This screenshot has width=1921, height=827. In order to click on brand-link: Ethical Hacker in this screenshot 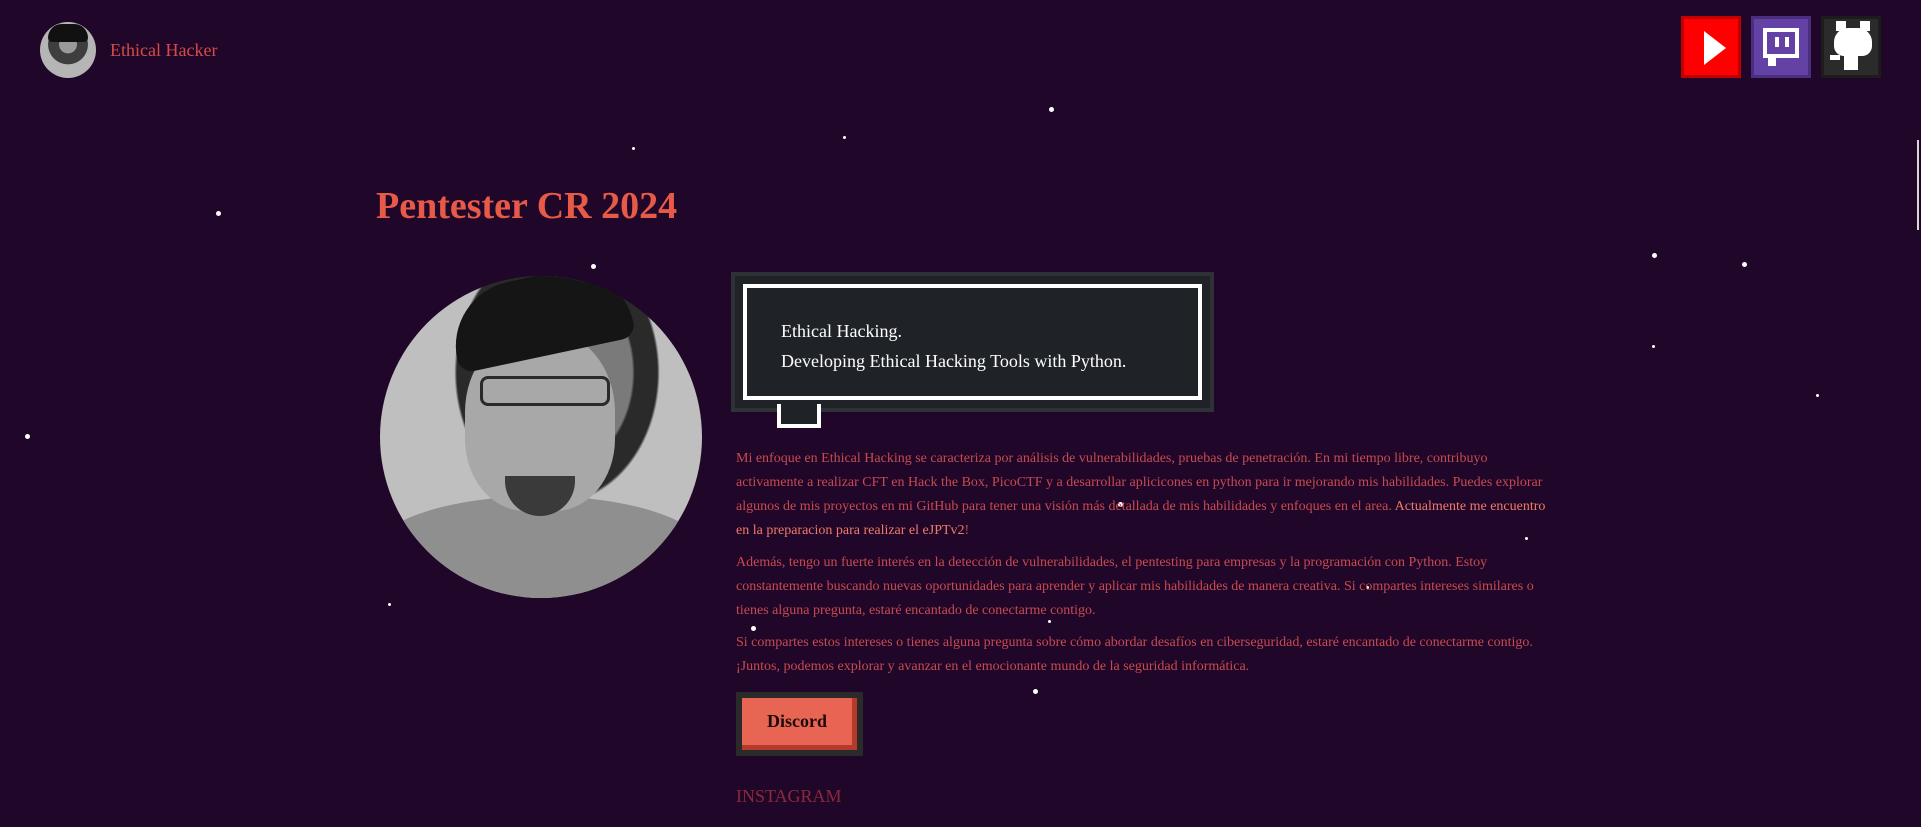, I will do `click(128, 50)`.